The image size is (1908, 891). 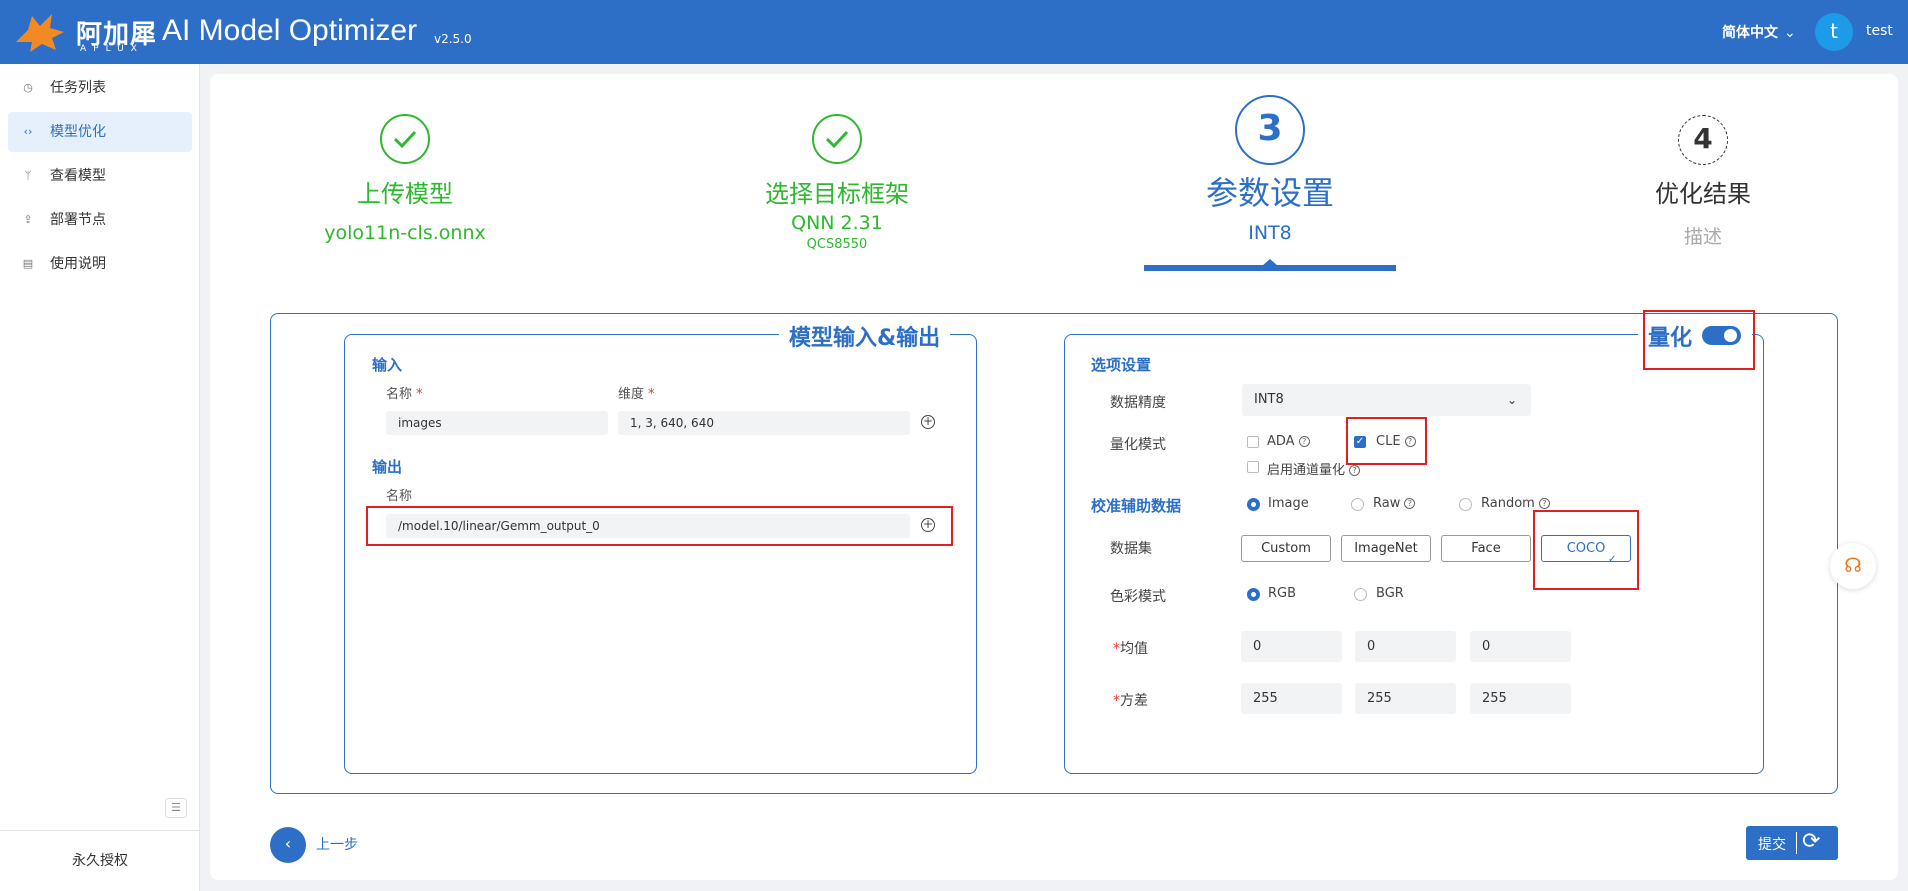 I want to click on precision-select: INT8 ⌄, so click(x=1386, y=400).